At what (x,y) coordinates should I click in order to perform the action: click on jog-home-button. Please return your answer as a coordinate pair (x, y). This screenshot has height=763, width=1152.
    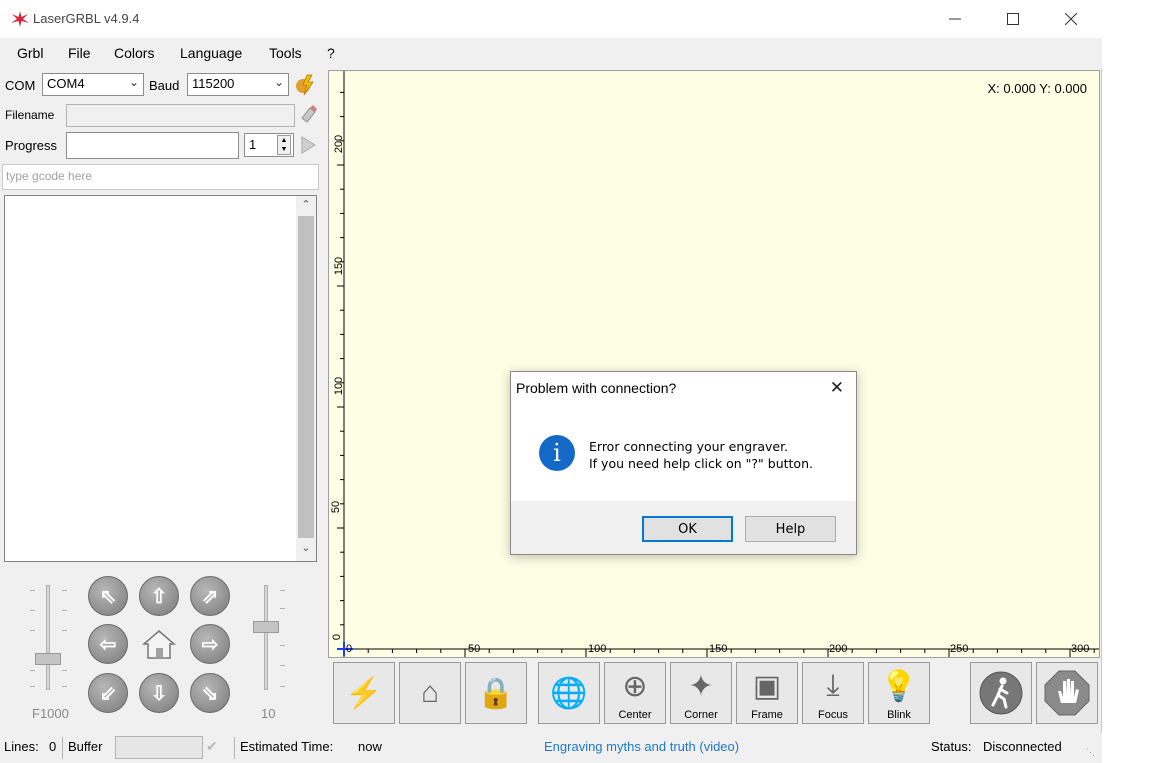
    Looking at the image, I should click on (159, 644).